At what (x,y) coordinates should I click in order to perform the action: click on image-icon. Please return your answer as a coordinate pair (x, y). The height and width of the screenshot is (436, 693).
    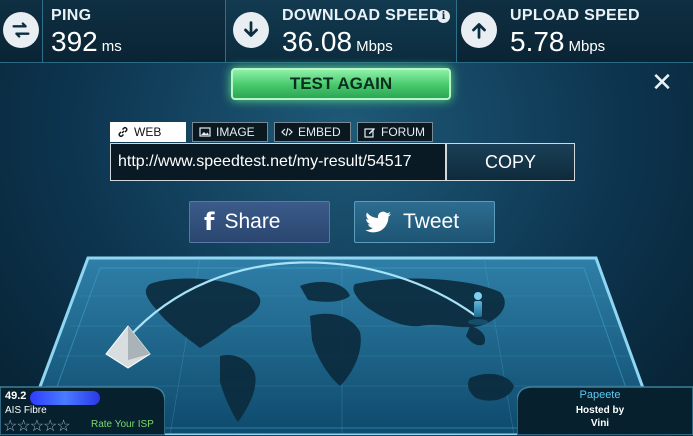
    Looking at the image, I should click on (205, 132).